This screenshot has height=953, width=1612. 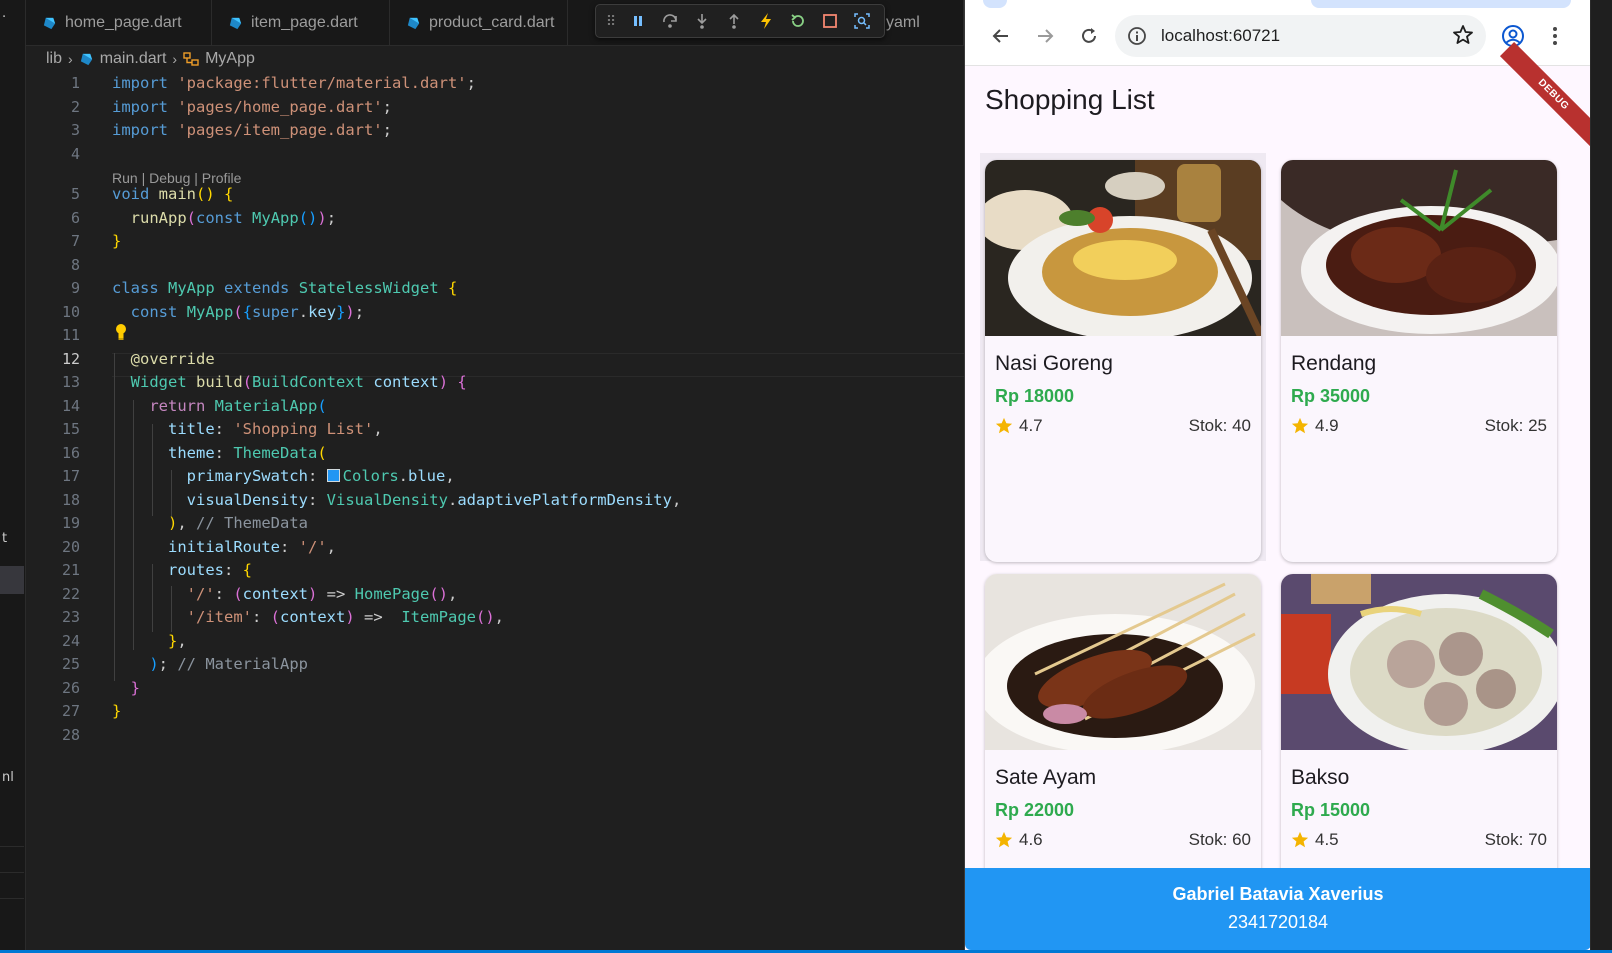 I want to click on product-card: Rendang Rp 35000 4.9 Stok: 25, so click(x=1419, y=361).